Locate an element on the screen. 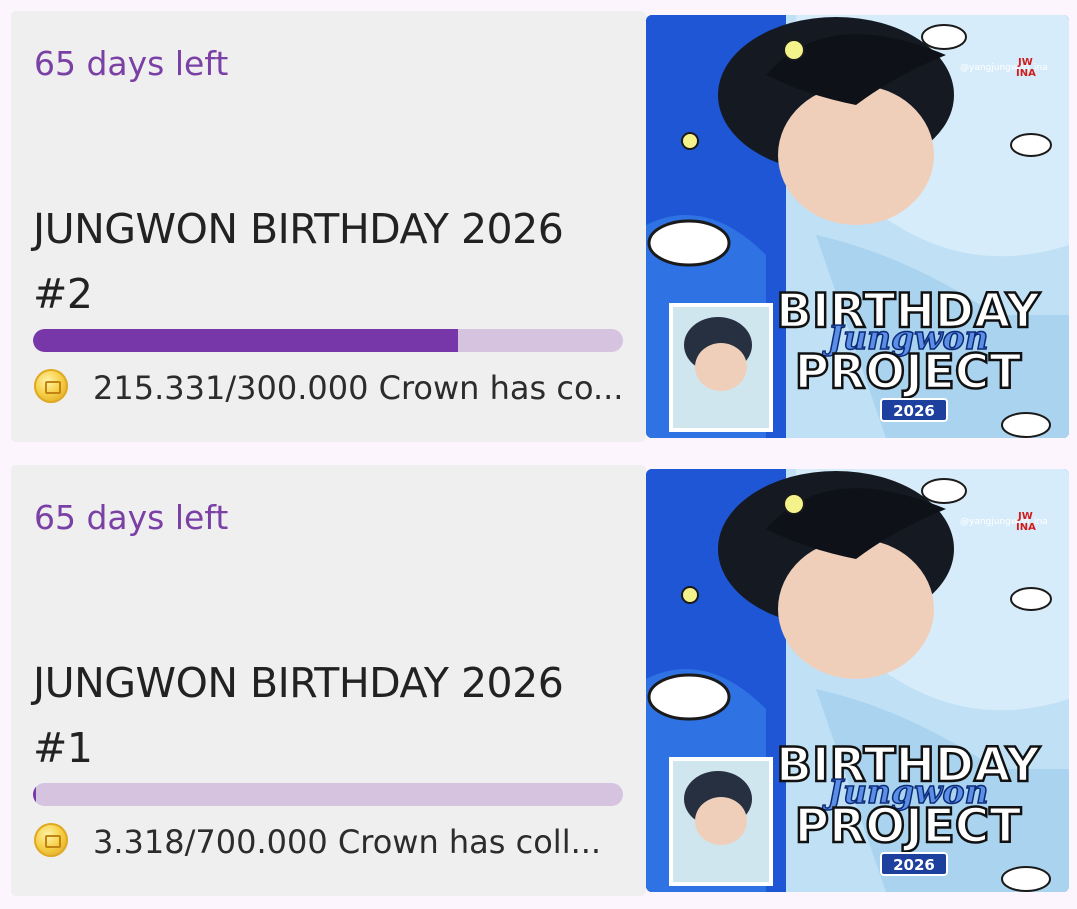 Image resolution: width=1077 pixels, height=909 pixels. campaign-title: JUNGWON BIRTHDAY 2026 #2 is located at coordinates (333, 262).